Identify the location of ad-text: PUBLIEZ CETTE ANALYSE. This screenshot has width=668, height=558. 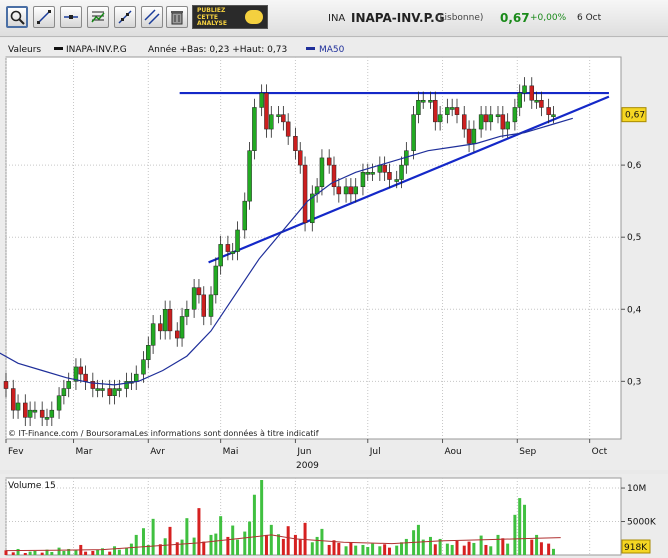
(212, 17).